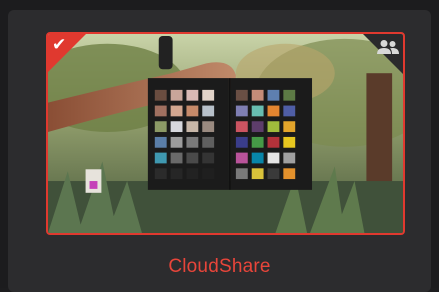  I want to click on project-title: CloudShare, so click(219, 267).